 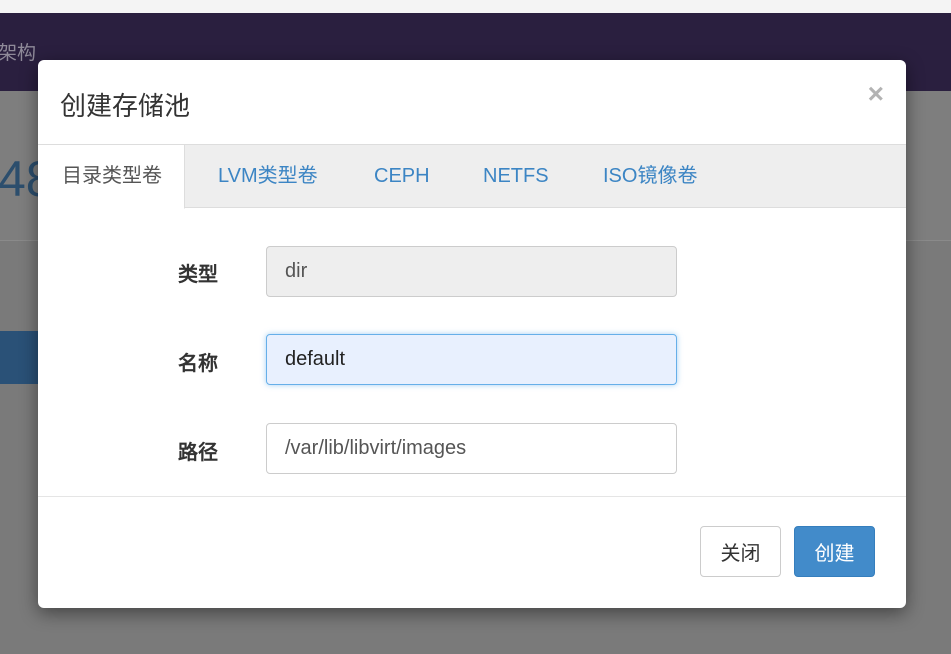 What do you see at coordinates (198, 452) in the screenshot?
I see `path-label: 路径` at bounding box center [198, 452].